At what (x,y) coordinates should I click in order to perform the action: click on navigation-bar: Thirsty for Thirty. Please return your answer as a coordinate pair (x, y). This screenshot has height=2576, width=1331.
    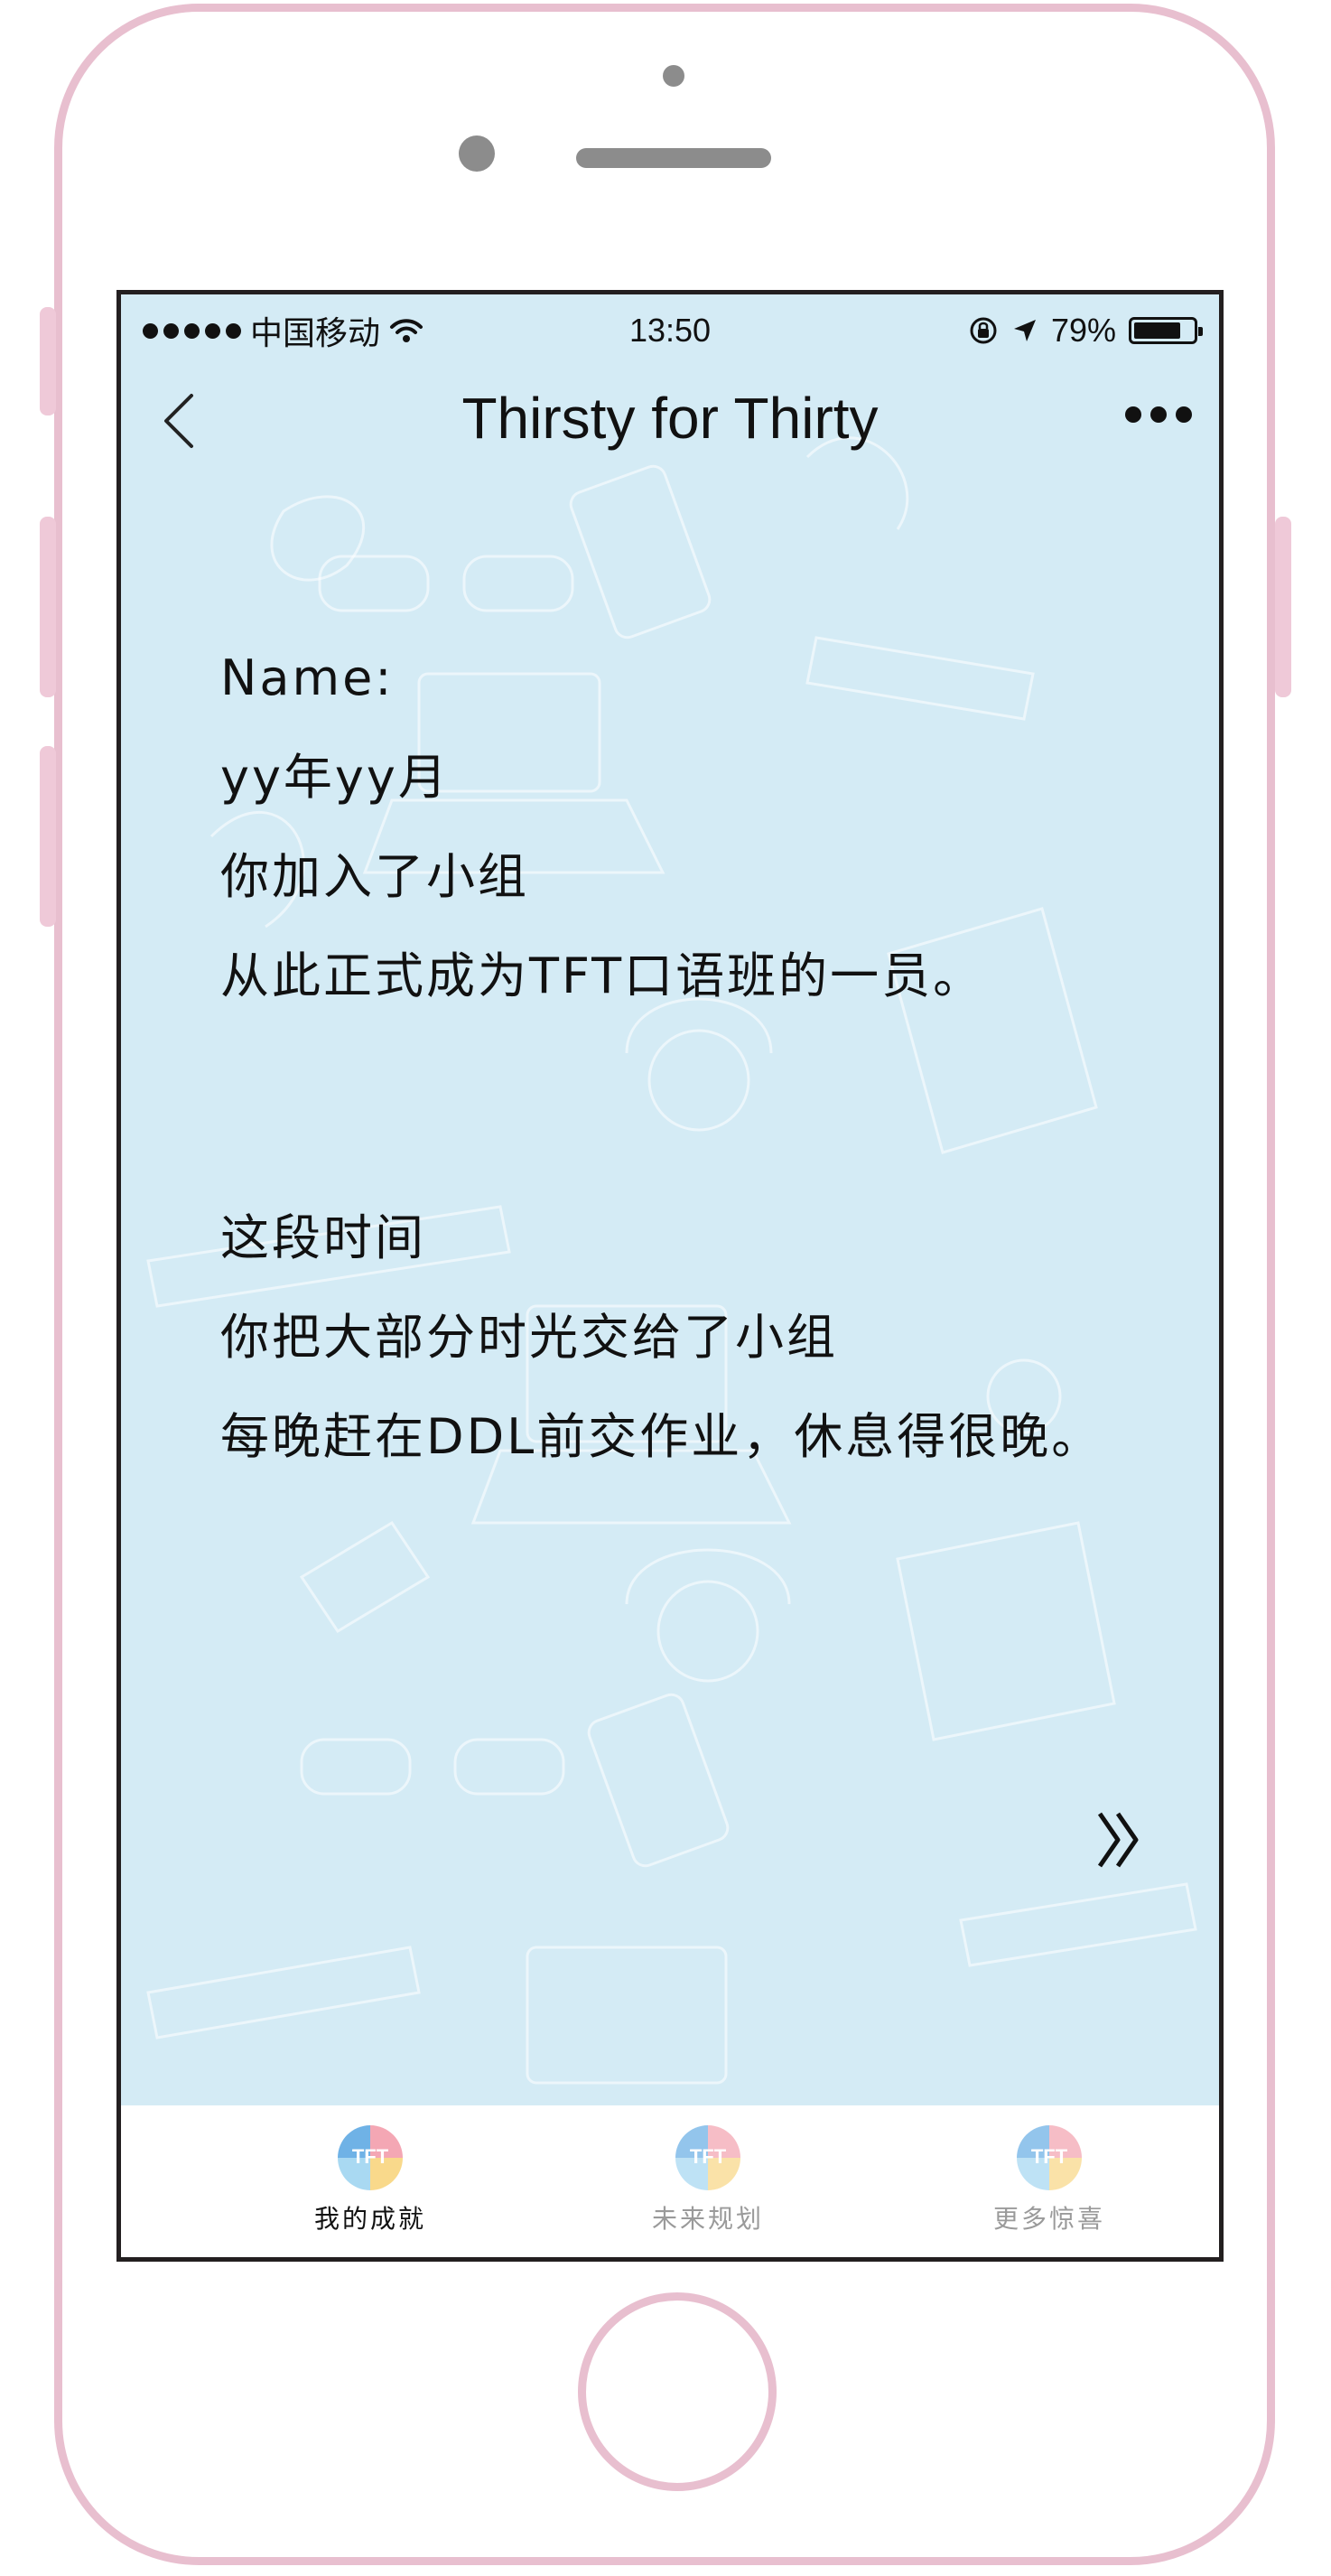
    Looking at the image, I should click on (670, 416).